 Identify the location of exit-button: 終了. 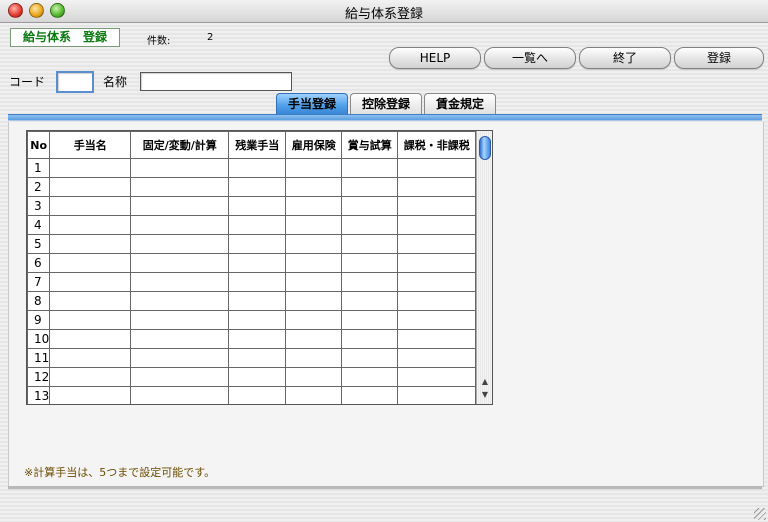
(625, 58).